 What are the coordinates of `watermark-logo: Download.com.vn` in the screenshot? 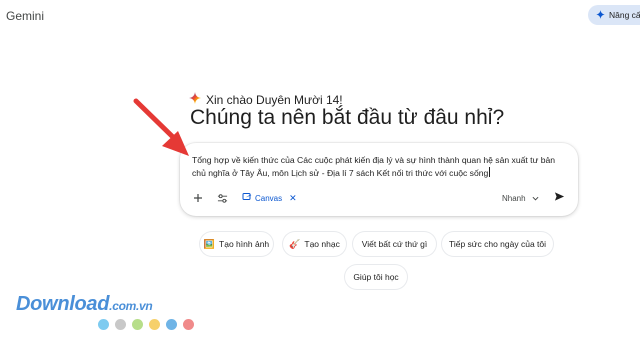 It's located at (84, 304).